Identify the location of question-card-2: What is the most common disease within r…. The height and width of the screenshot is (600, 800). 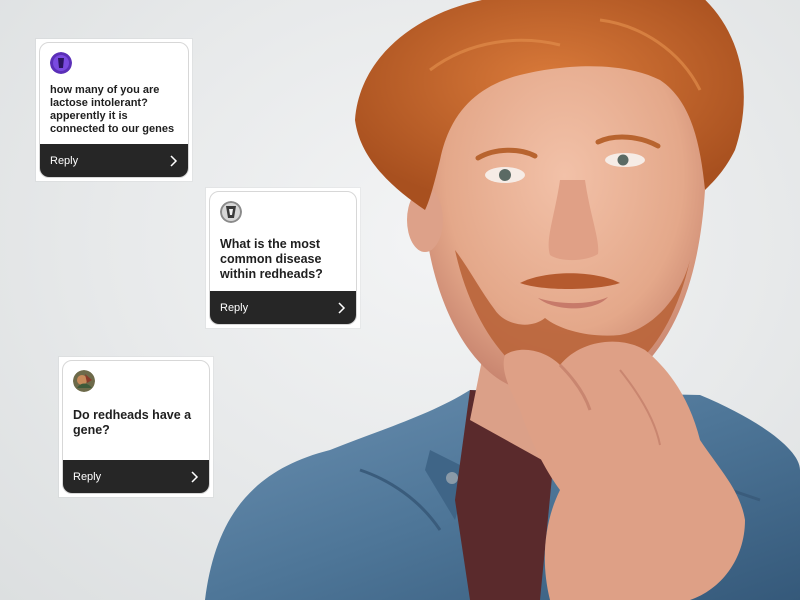
(283, 258).